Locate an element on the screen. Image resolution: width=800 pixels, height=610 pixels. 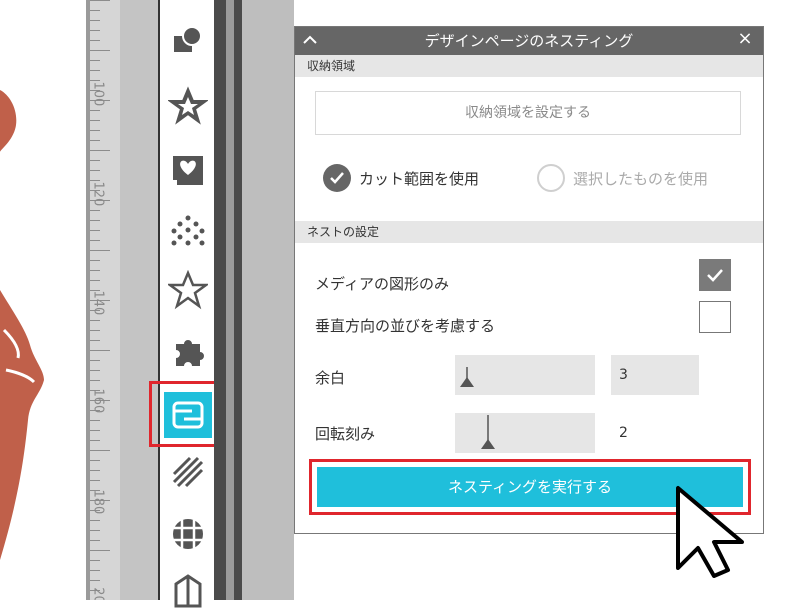
media-shape-only-checkbox is located at coordinates (715, 275).